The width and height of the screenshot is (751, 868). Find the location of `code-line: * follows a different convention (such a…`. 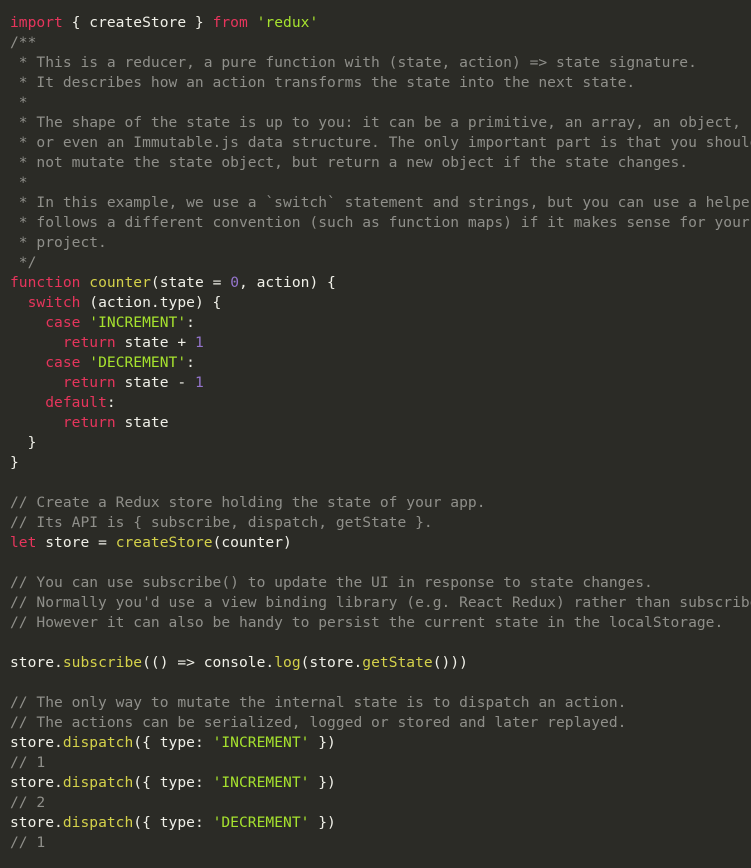

code-line: * follows a different convention (such a… is located at coordinates (380, 223).